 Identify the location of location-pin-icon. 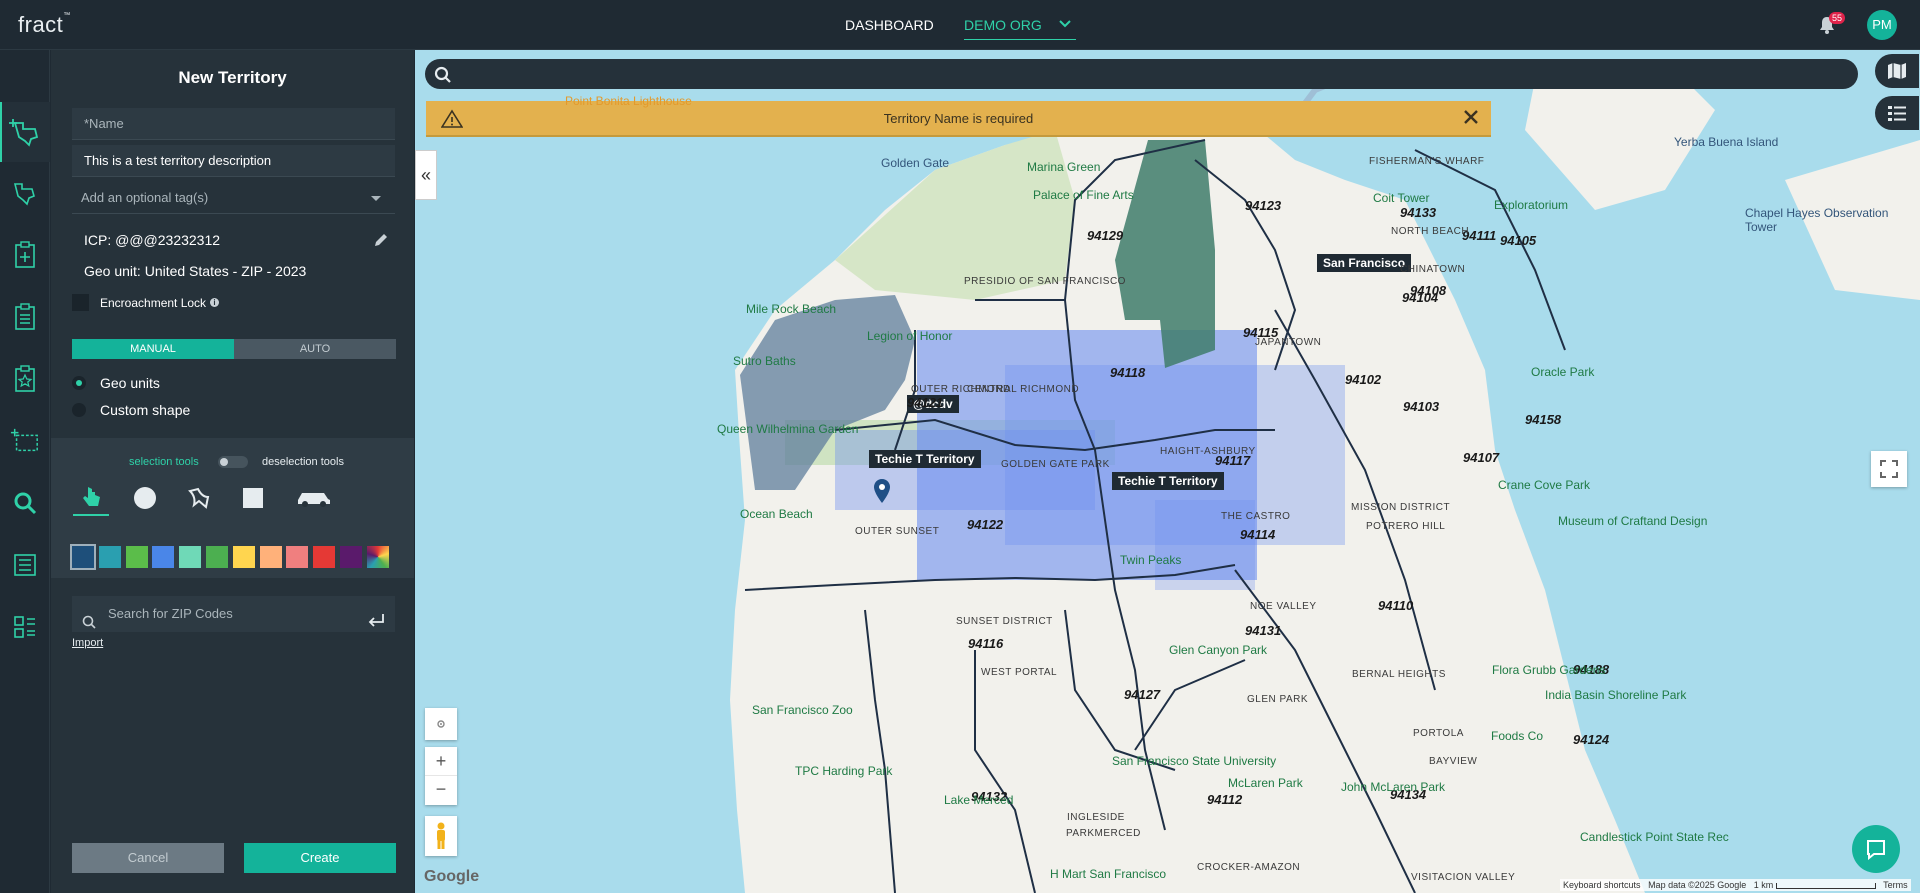
(882, 493).